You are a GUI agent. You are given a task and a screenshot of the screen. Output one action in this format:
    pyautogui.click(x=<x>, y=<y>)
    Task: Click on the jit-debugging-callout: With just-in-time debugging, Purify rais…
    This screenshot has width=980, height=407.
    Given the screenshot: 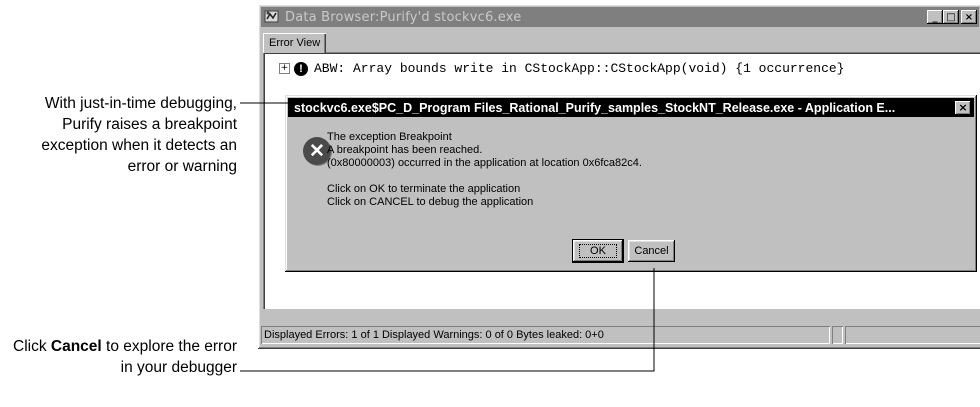 What is the action you would take?
    pyautogui.click(x=139, y=135)
    